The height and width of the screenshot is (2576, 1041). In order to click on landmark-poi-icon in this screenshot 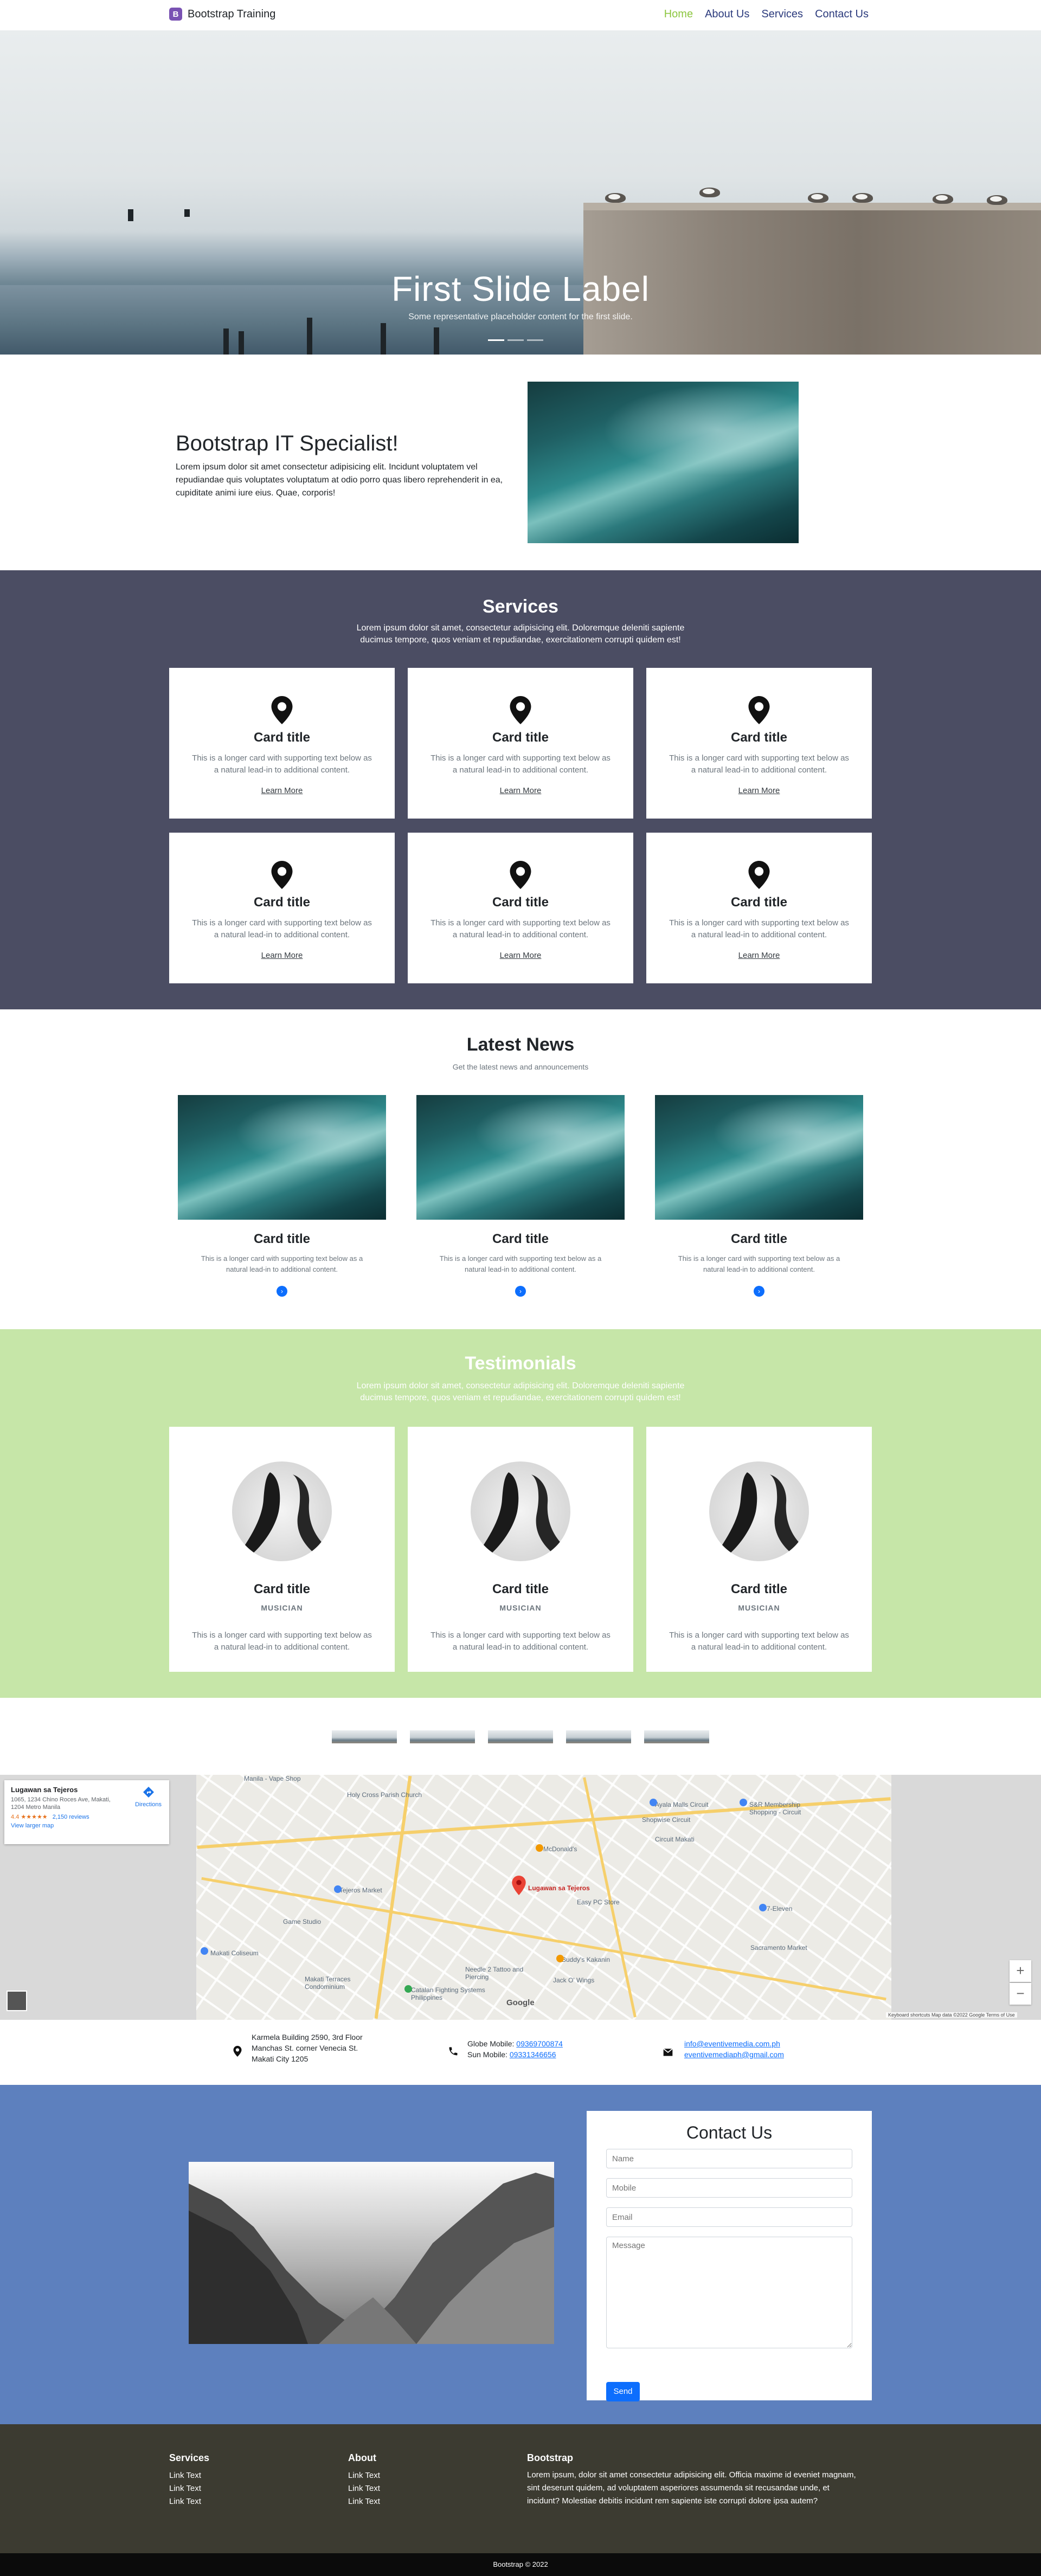, I will do `click(205, 1951)`.